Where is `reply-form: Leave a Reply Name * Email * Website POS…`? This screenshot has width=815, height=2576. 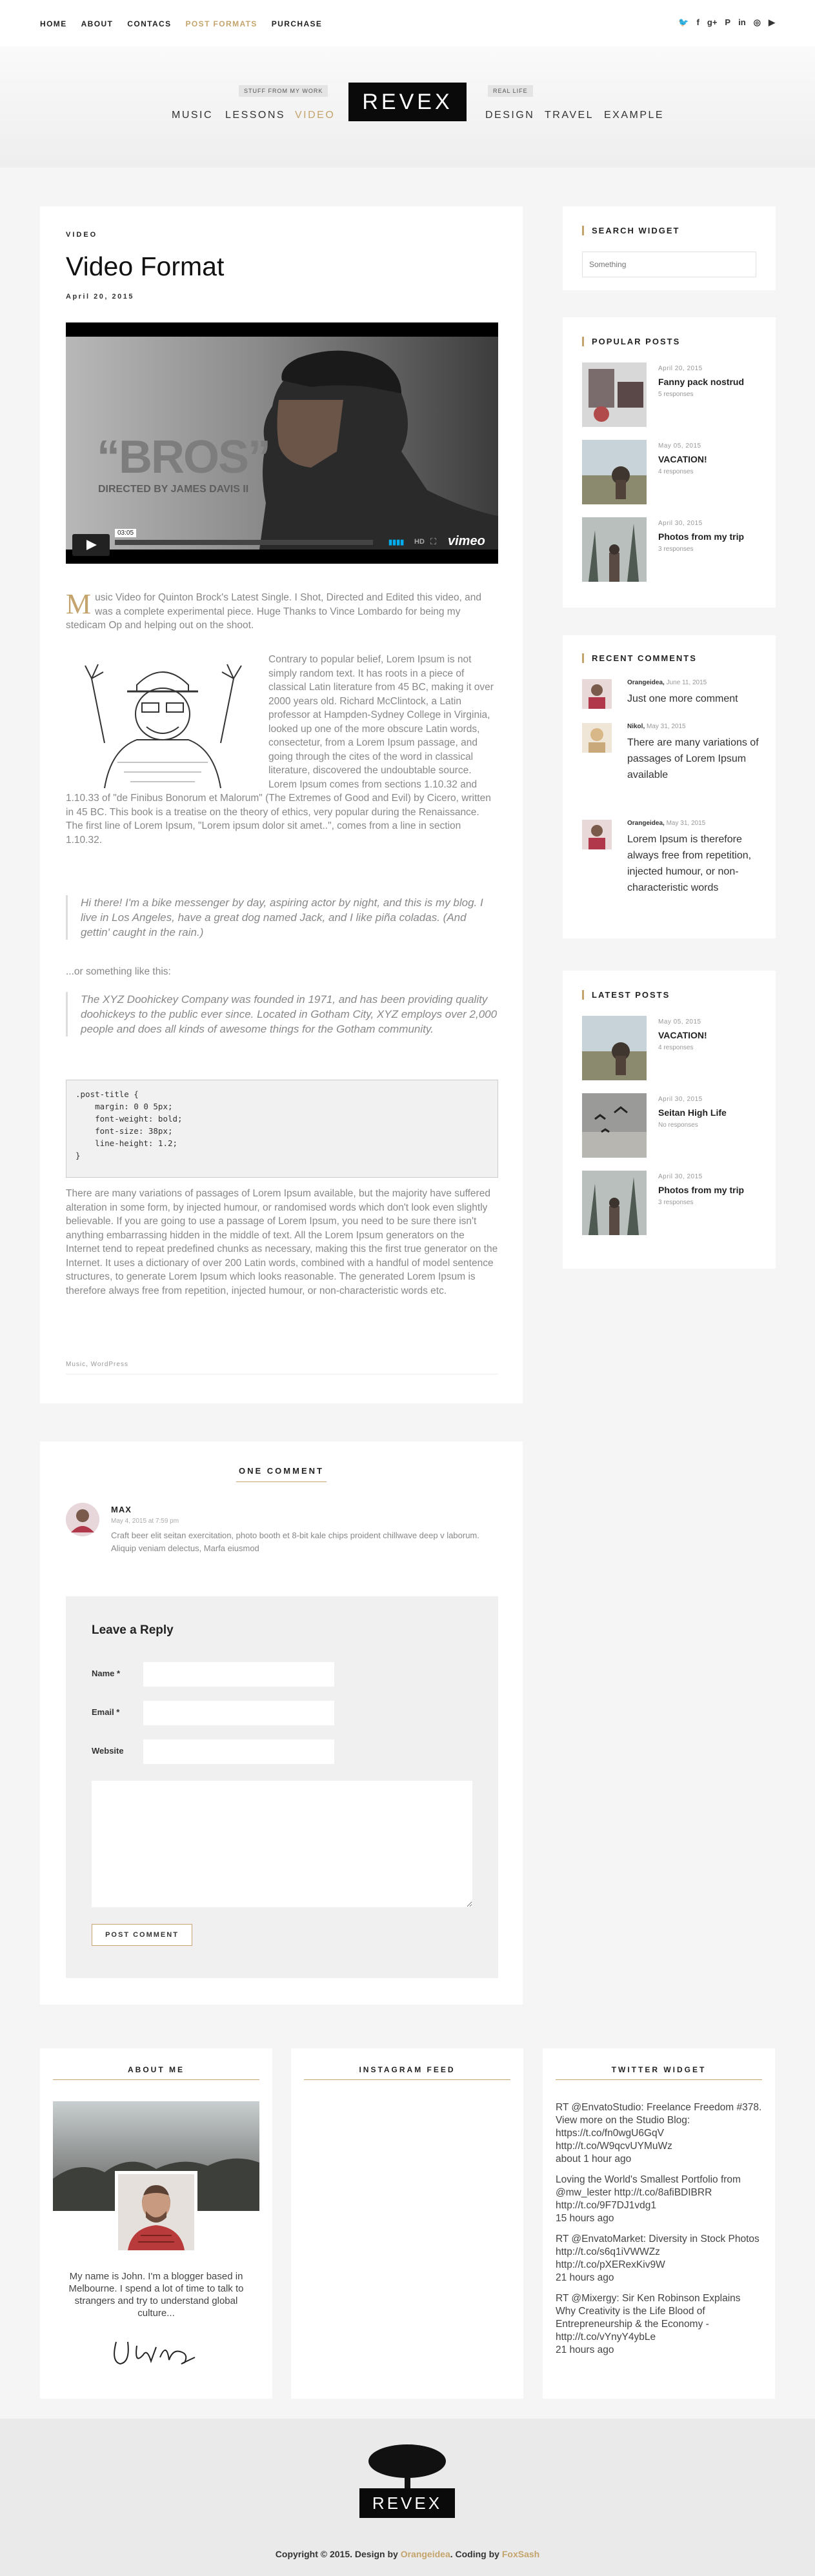 reply-form: Leave a Reply Name * Email * Website POS… is located at coordinates (282, 1787).